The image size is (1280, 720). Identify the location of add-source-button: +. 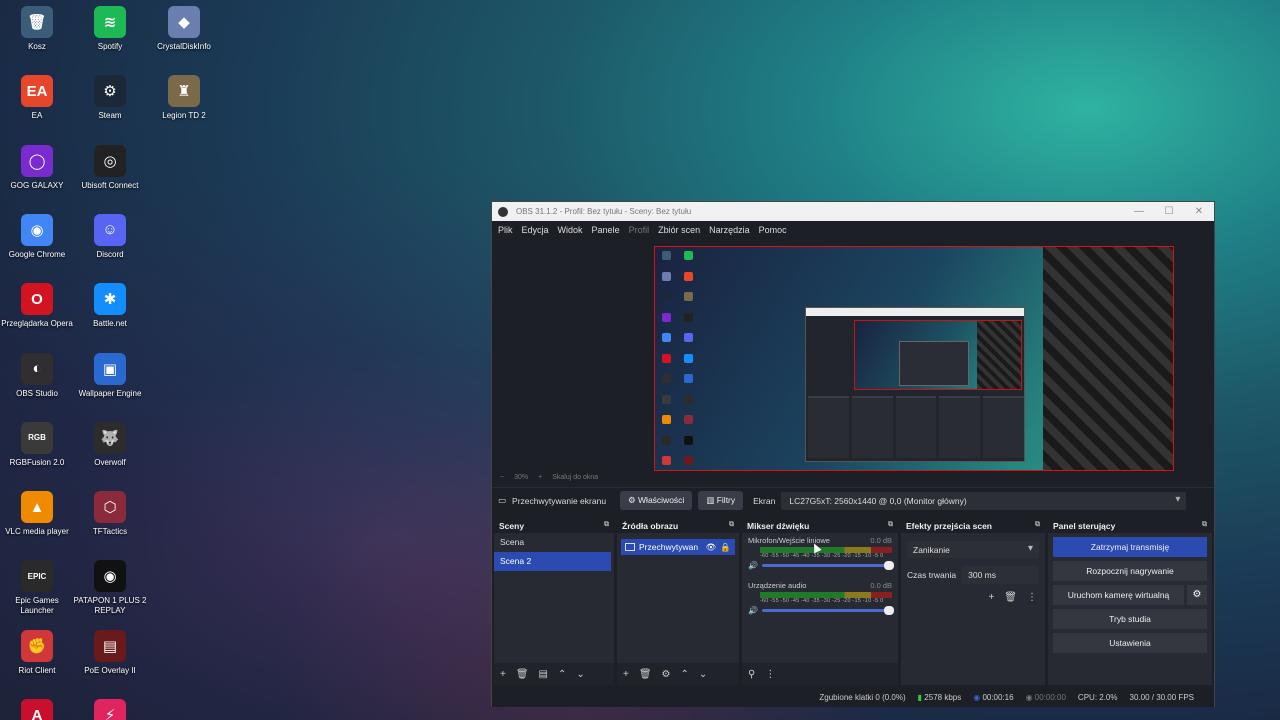
(626, 674).